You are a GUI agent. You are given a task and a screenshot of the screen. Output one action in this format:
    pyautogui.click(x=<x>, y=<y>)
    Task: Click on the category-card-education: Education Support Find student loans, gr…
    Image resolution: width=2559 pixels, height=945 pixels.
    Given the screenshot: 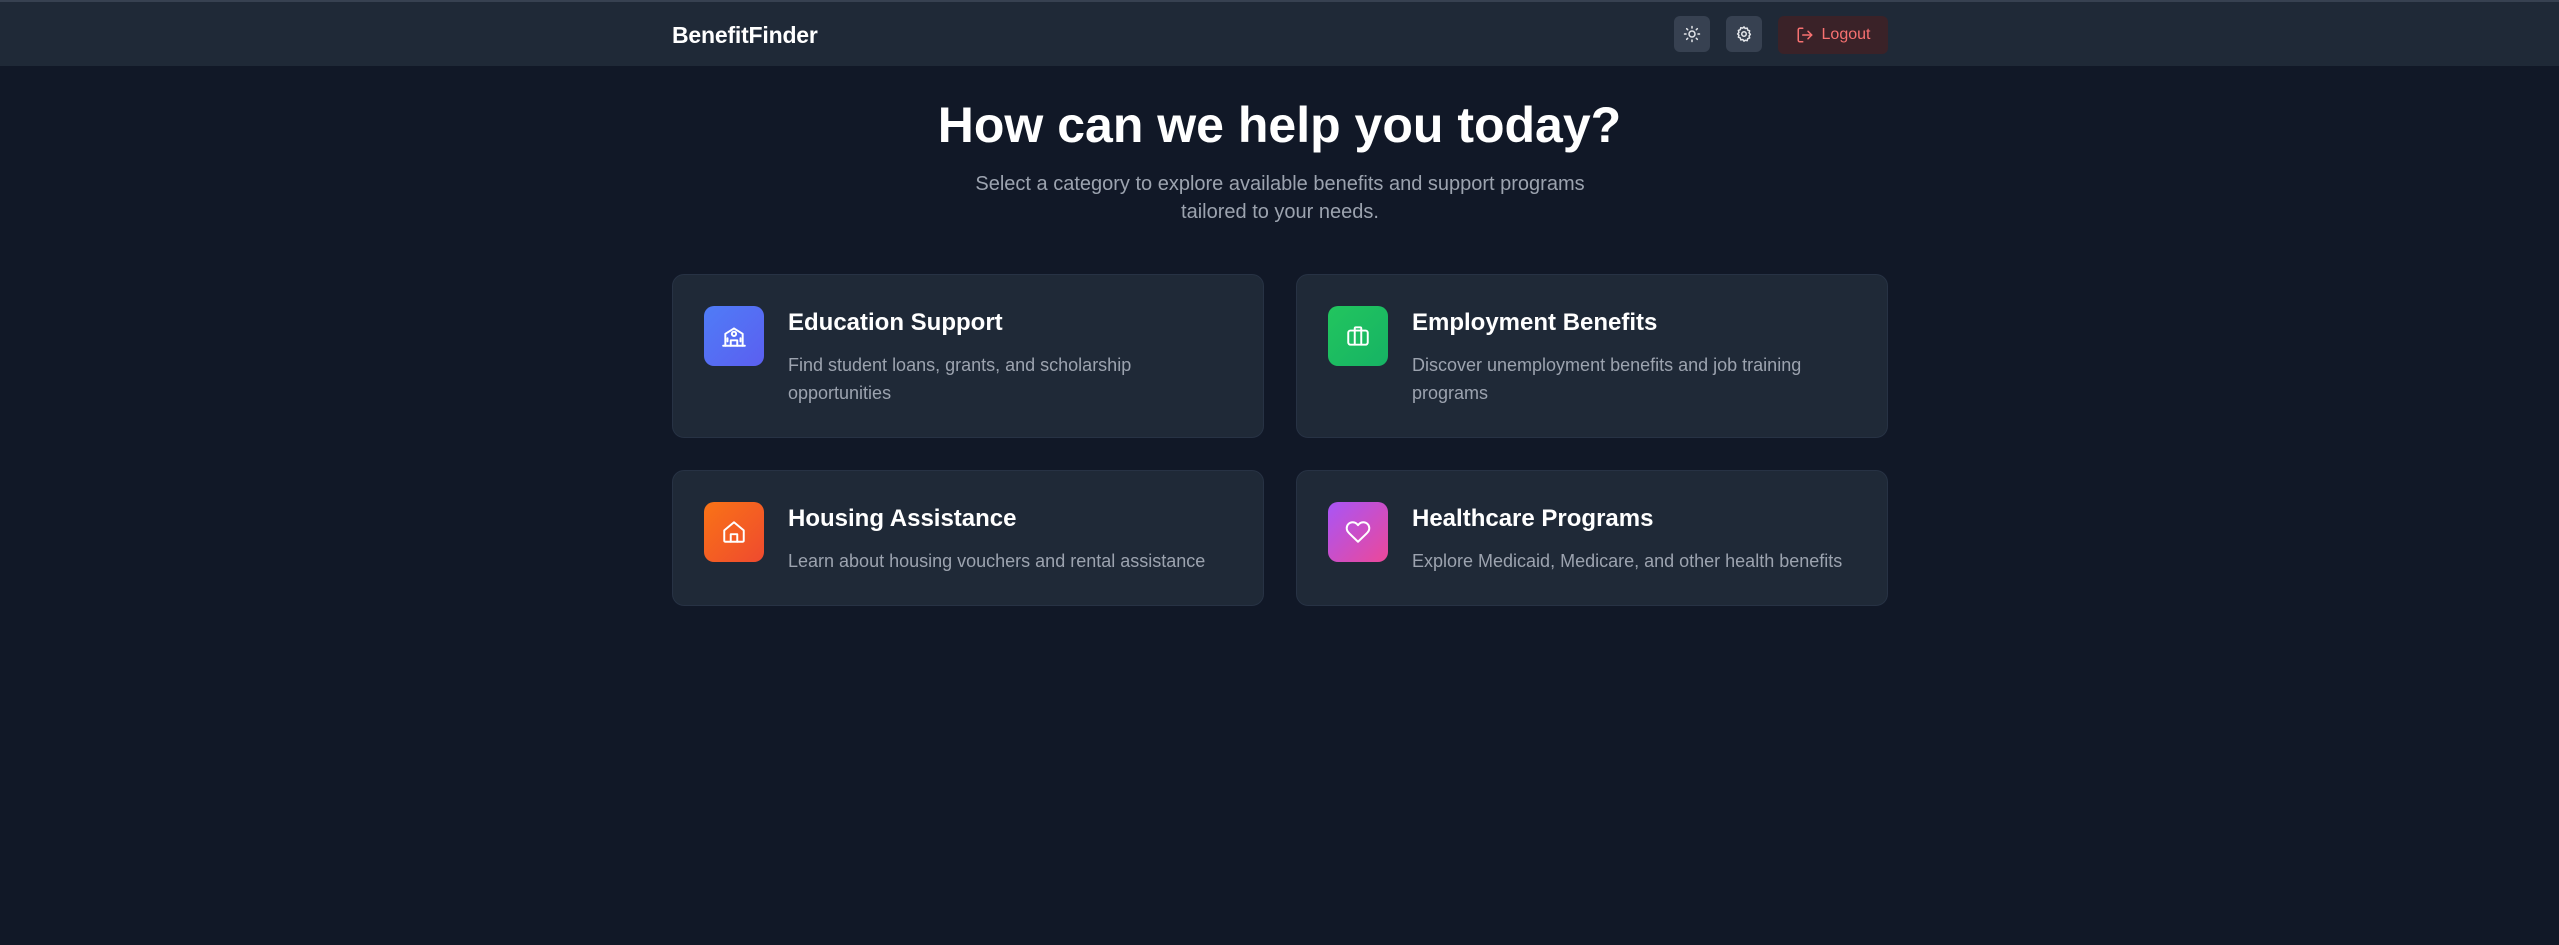 What is the action you would take?
    pyautogui.click(x=968, y=356)
    